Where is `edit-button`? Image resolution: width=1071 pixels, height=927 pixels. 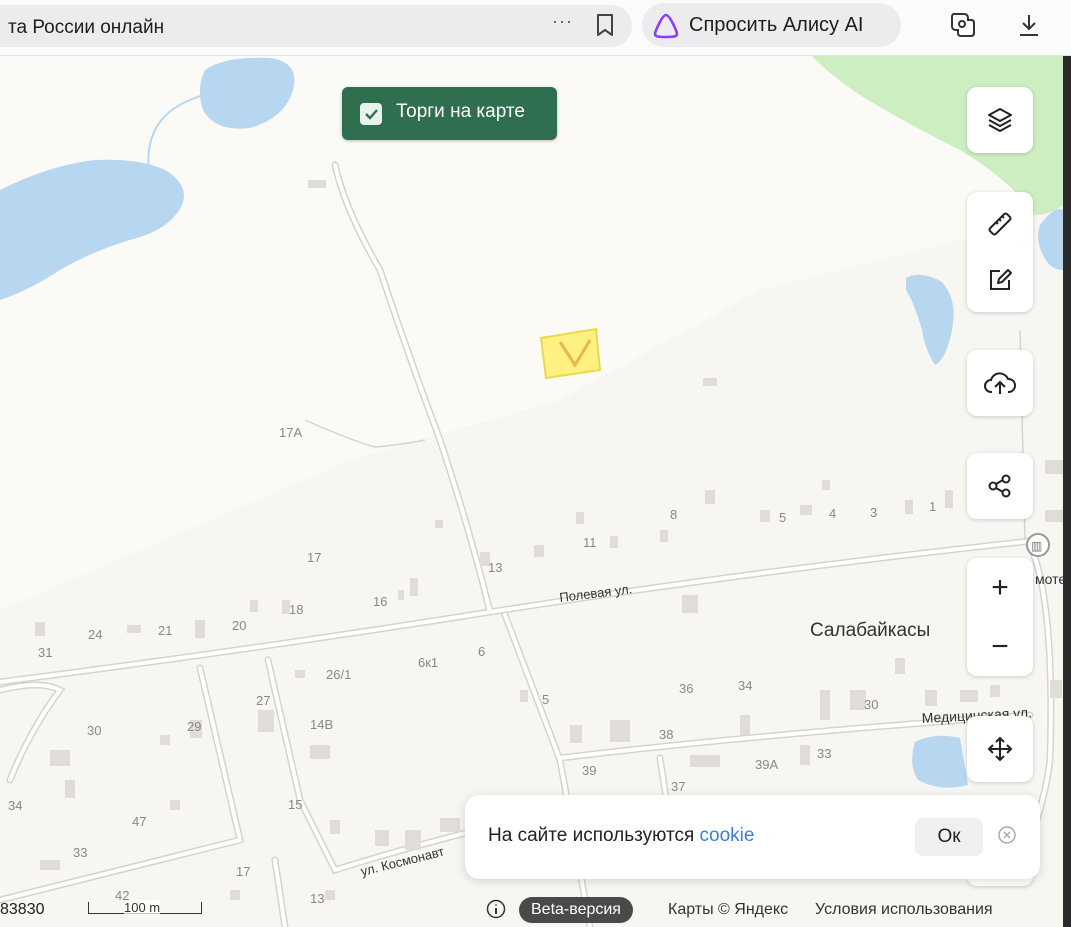 edit-button is located at coordinates (1000, 280).